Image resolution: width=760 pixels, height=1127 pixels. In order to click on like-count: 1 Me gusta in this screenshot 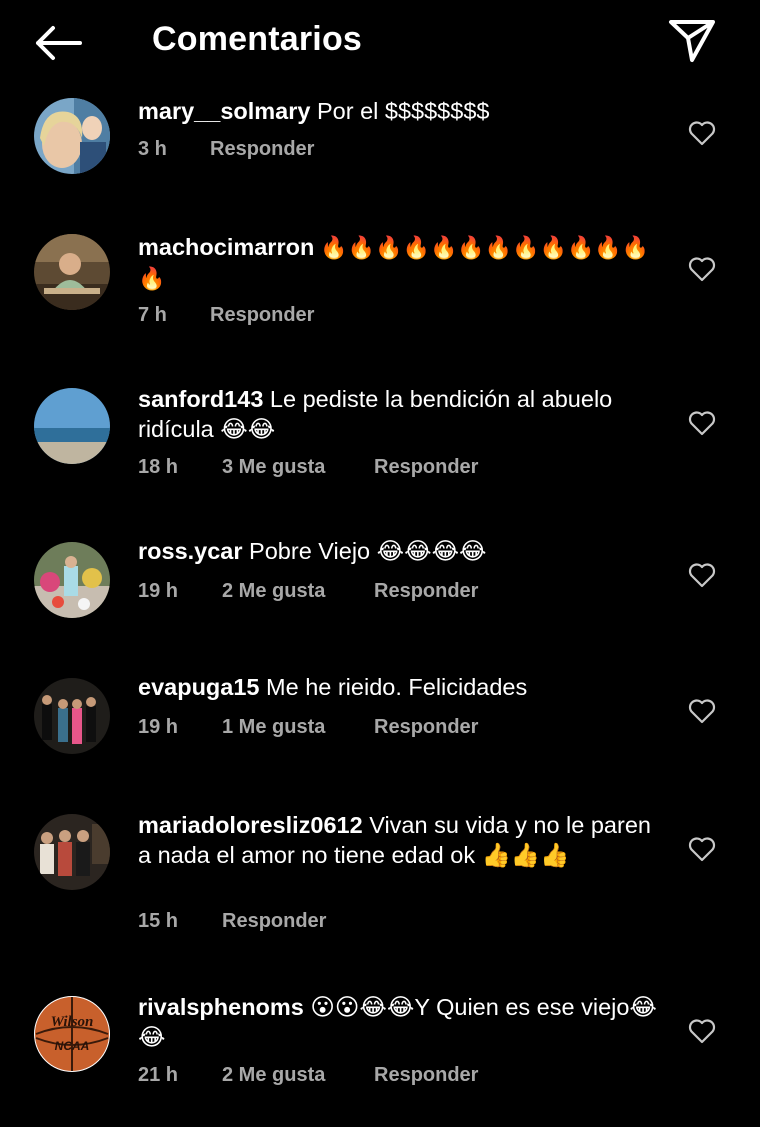, I will do `click(298, 727)`.